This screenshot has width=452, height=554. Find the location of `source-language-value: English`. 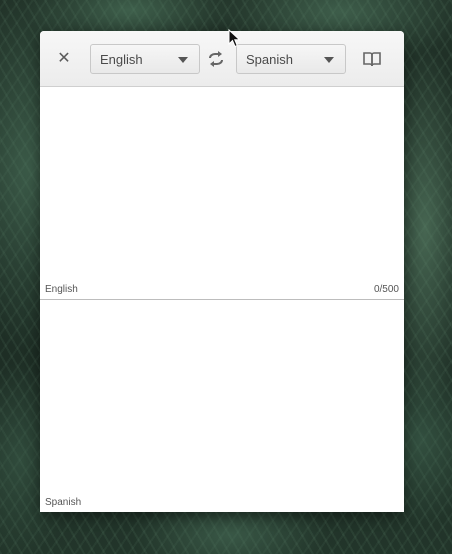

source-language-value: English is located at coordinates (121, 59).